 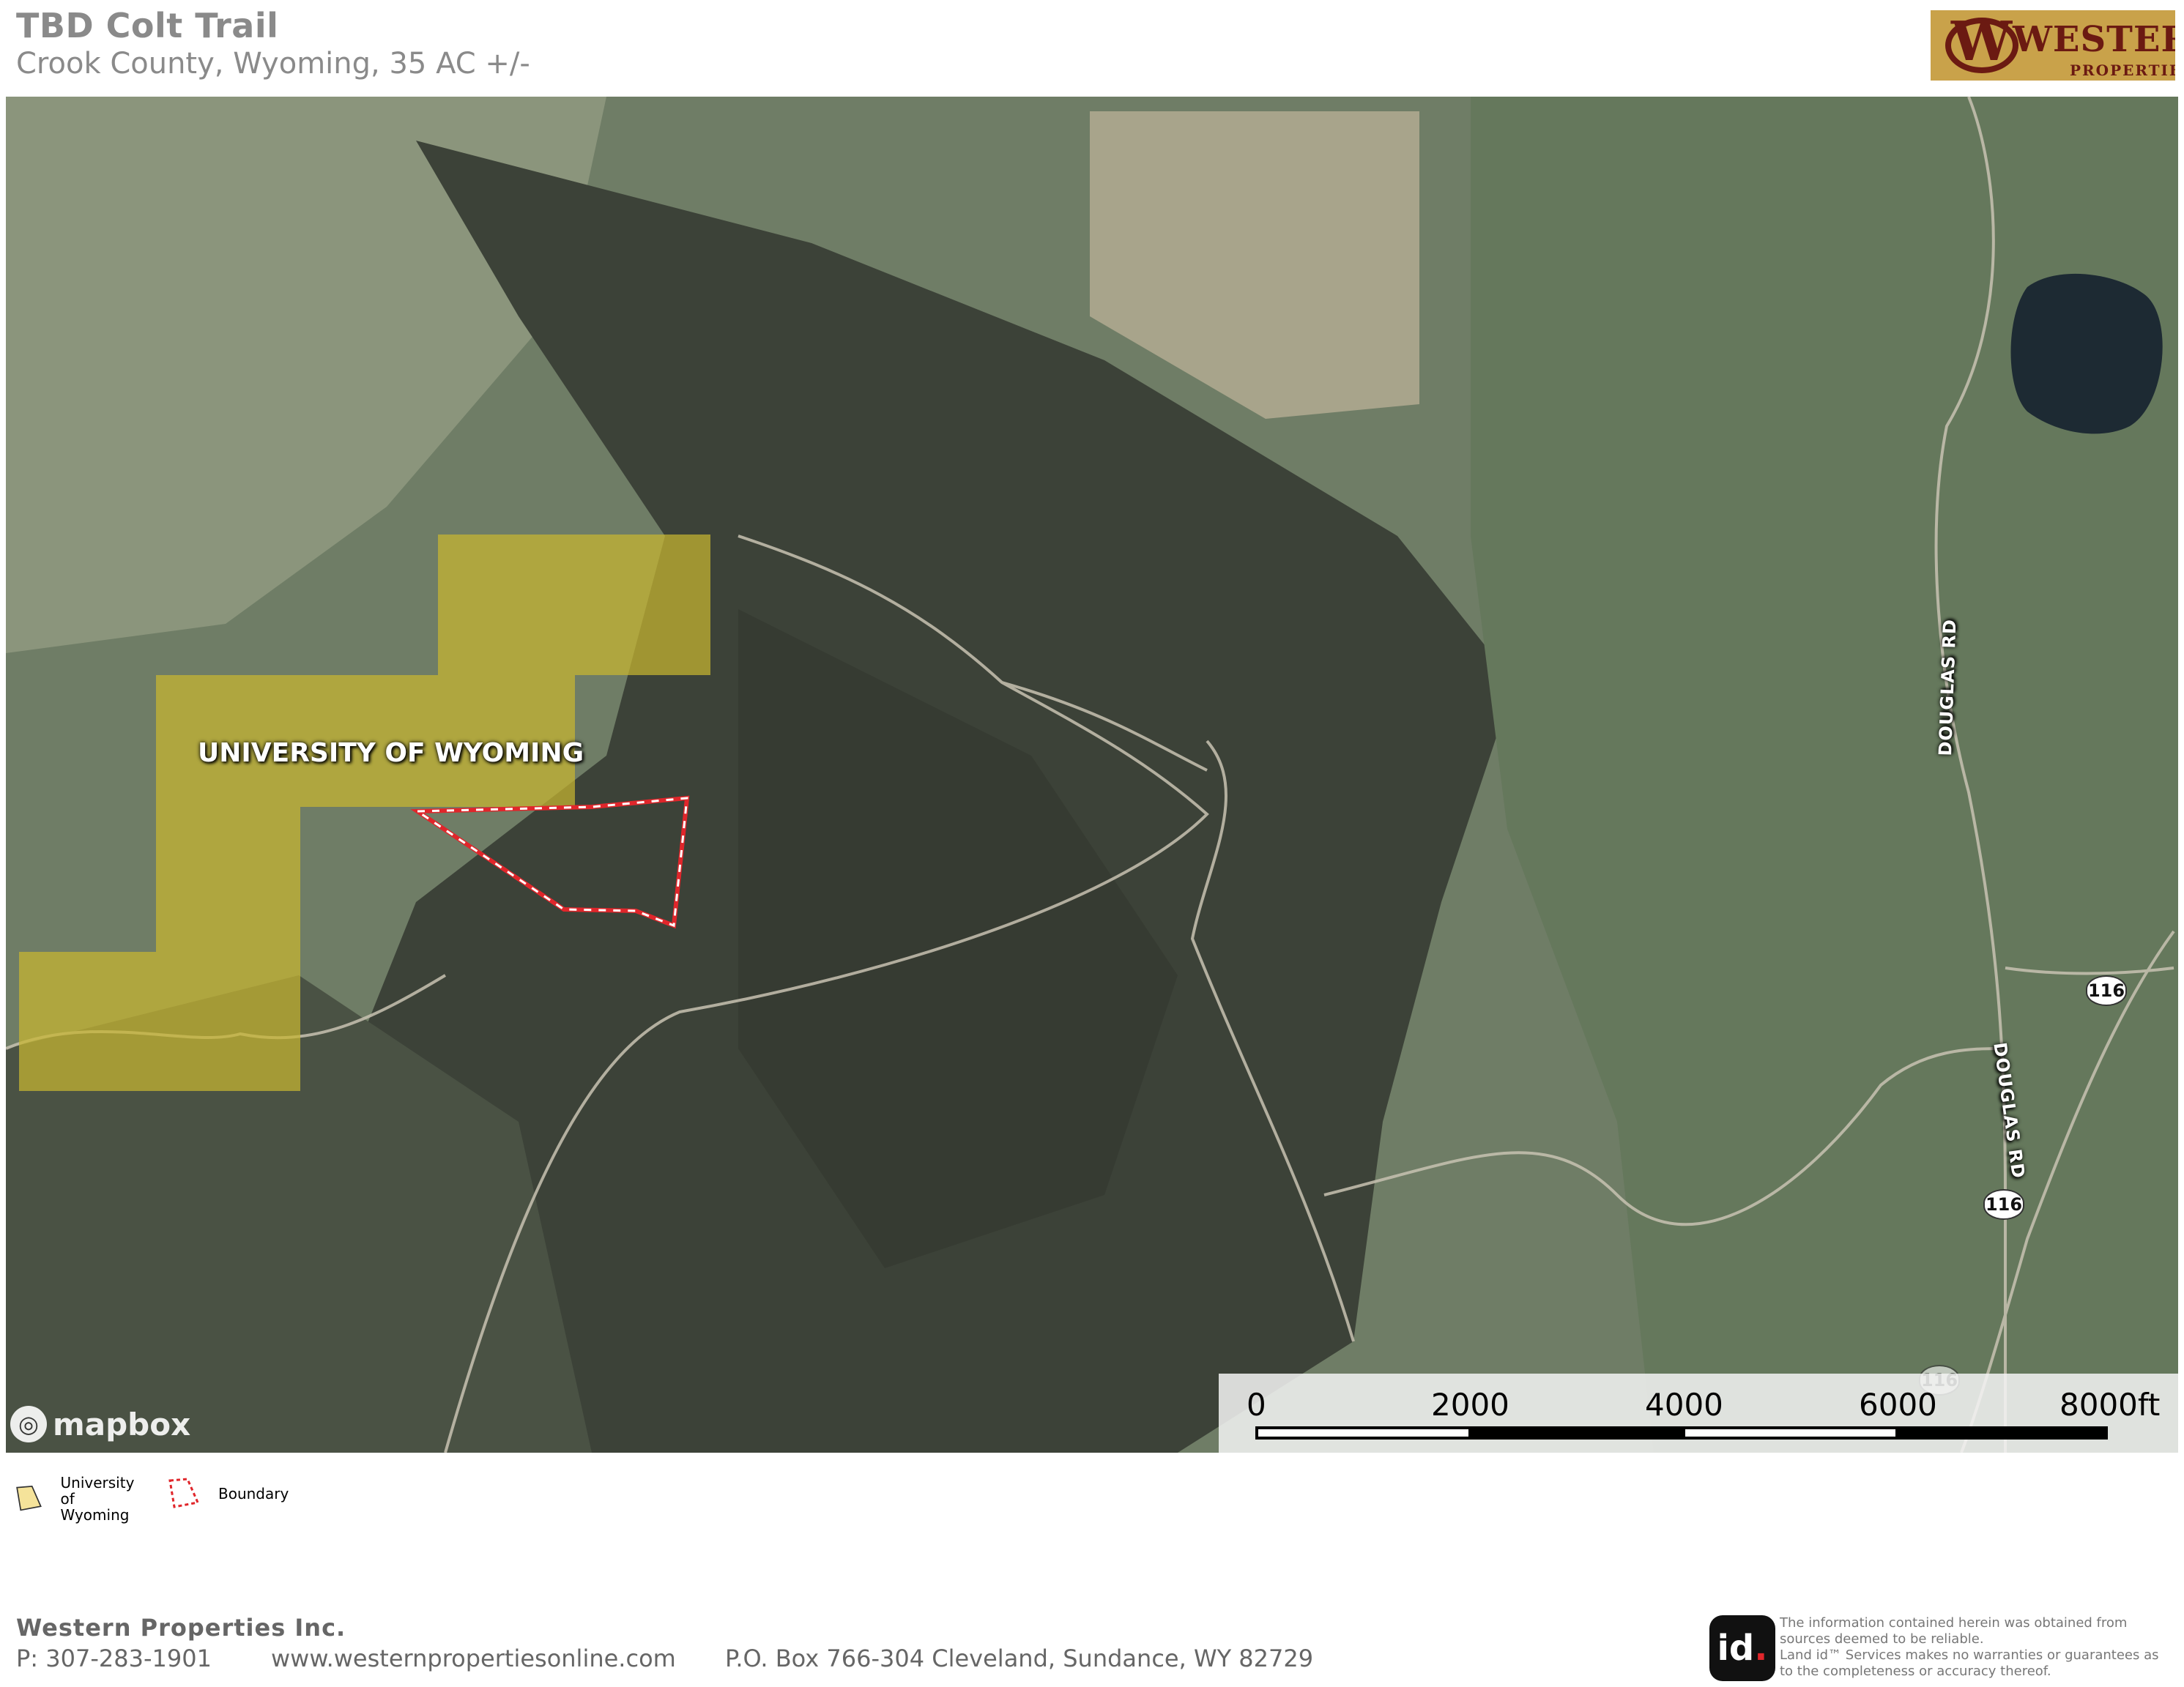 I want to click on legend-label-boundary: Boundary, so click(x=253, y=1494).